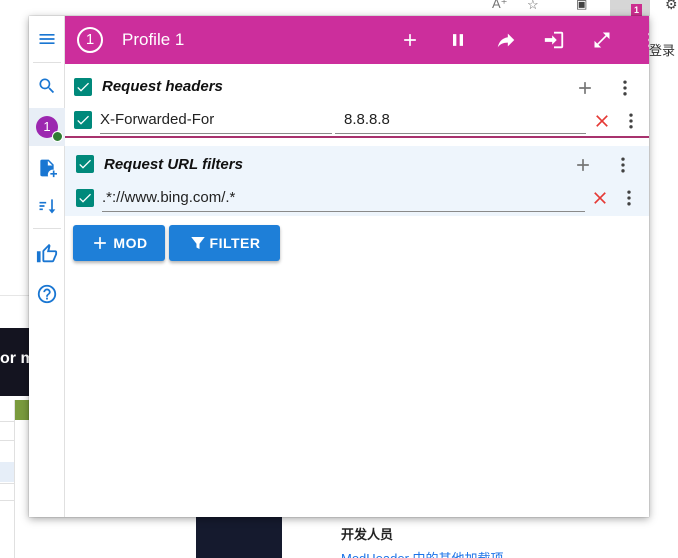 The image size is (678, 558). Describe the element at coordinates (22, 410) in the screenshot. I see `page-green-bar` at that location.